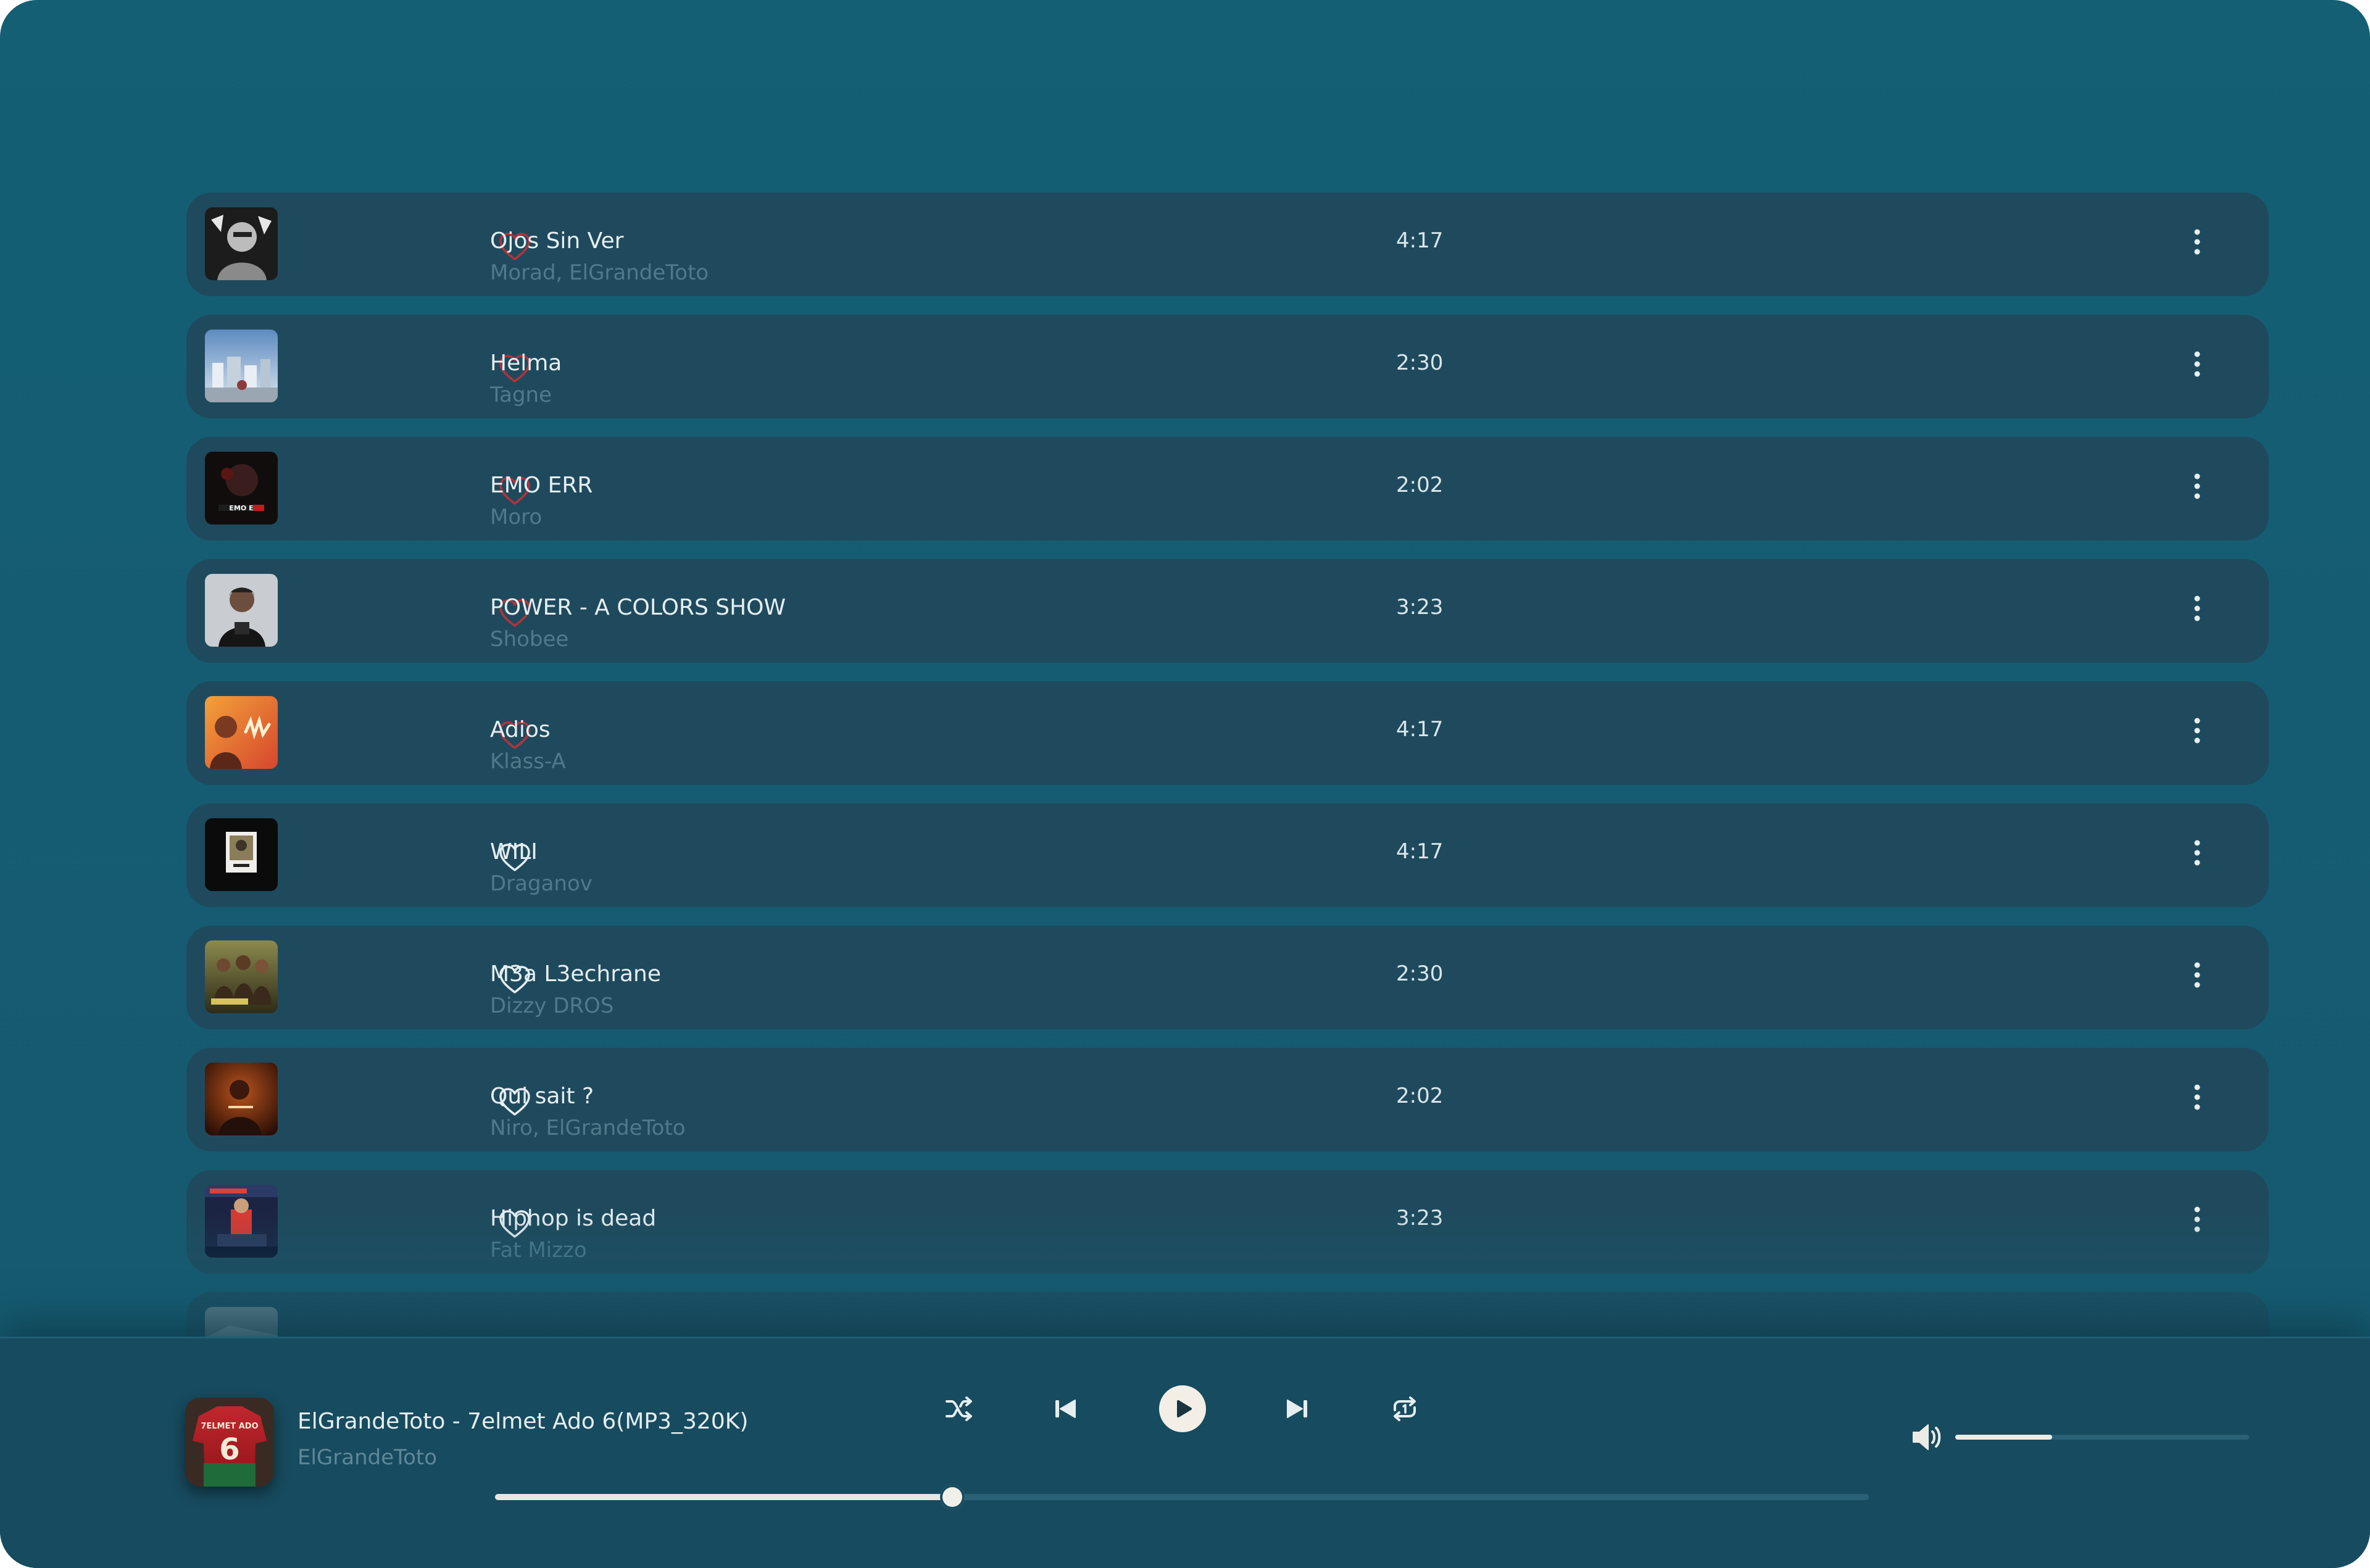 The image size is (2370, 1568). I want to click on previous-button, so click(1065, 1408).